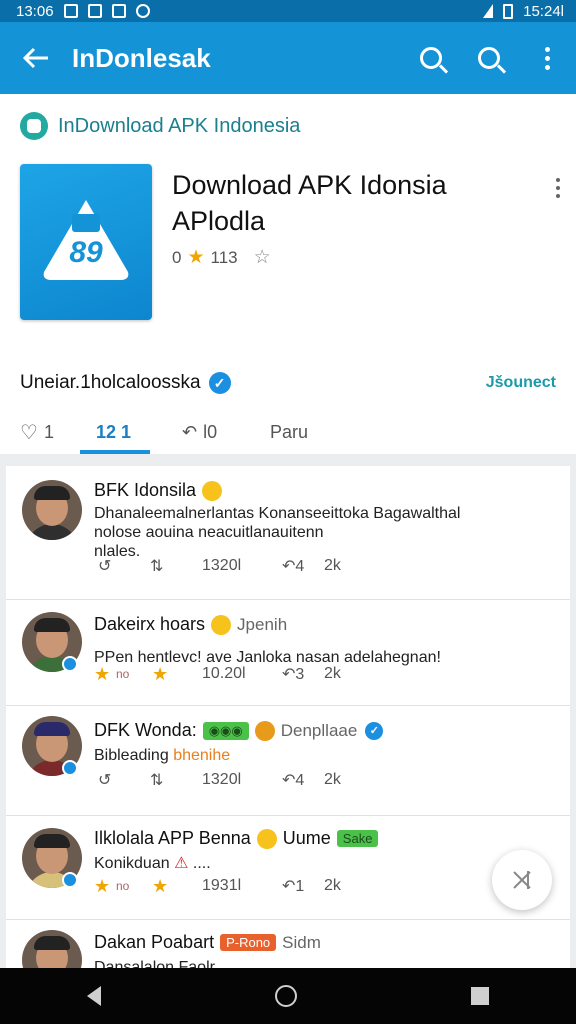 The image size is (576, 1024). I want to click on more-options-button, so click(547, 58).